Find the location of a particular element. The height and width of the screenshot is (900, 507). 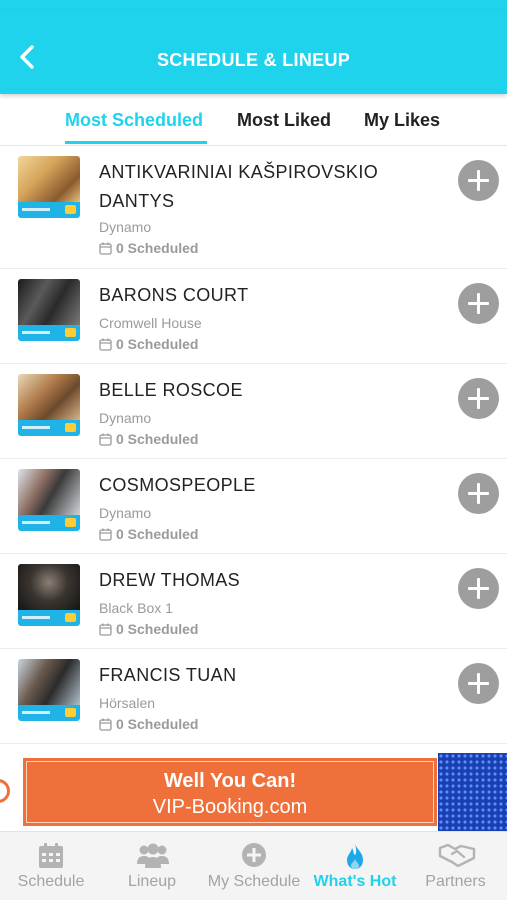

app-header: SCHEDULE & LINEUP is located at coordinates (253, 52).